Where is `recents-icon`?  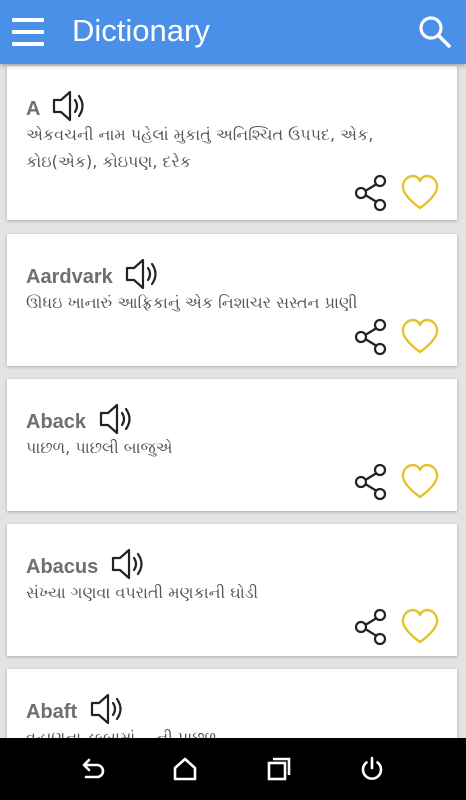 recents-icon is located at coordinates (278, 769).